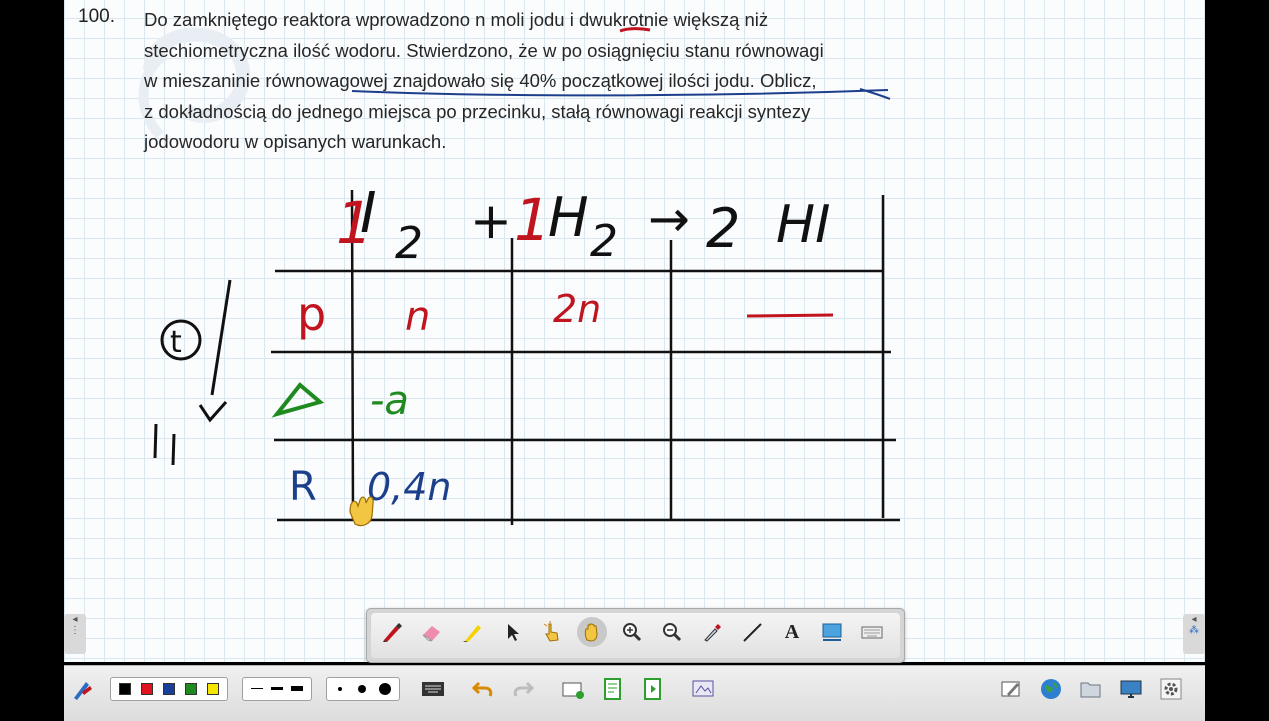 The height and width of the screenshot is (721, 1269). Describe the element at coordinates (385, 689) in the screenshot. I see `dot-size-large` at that location.